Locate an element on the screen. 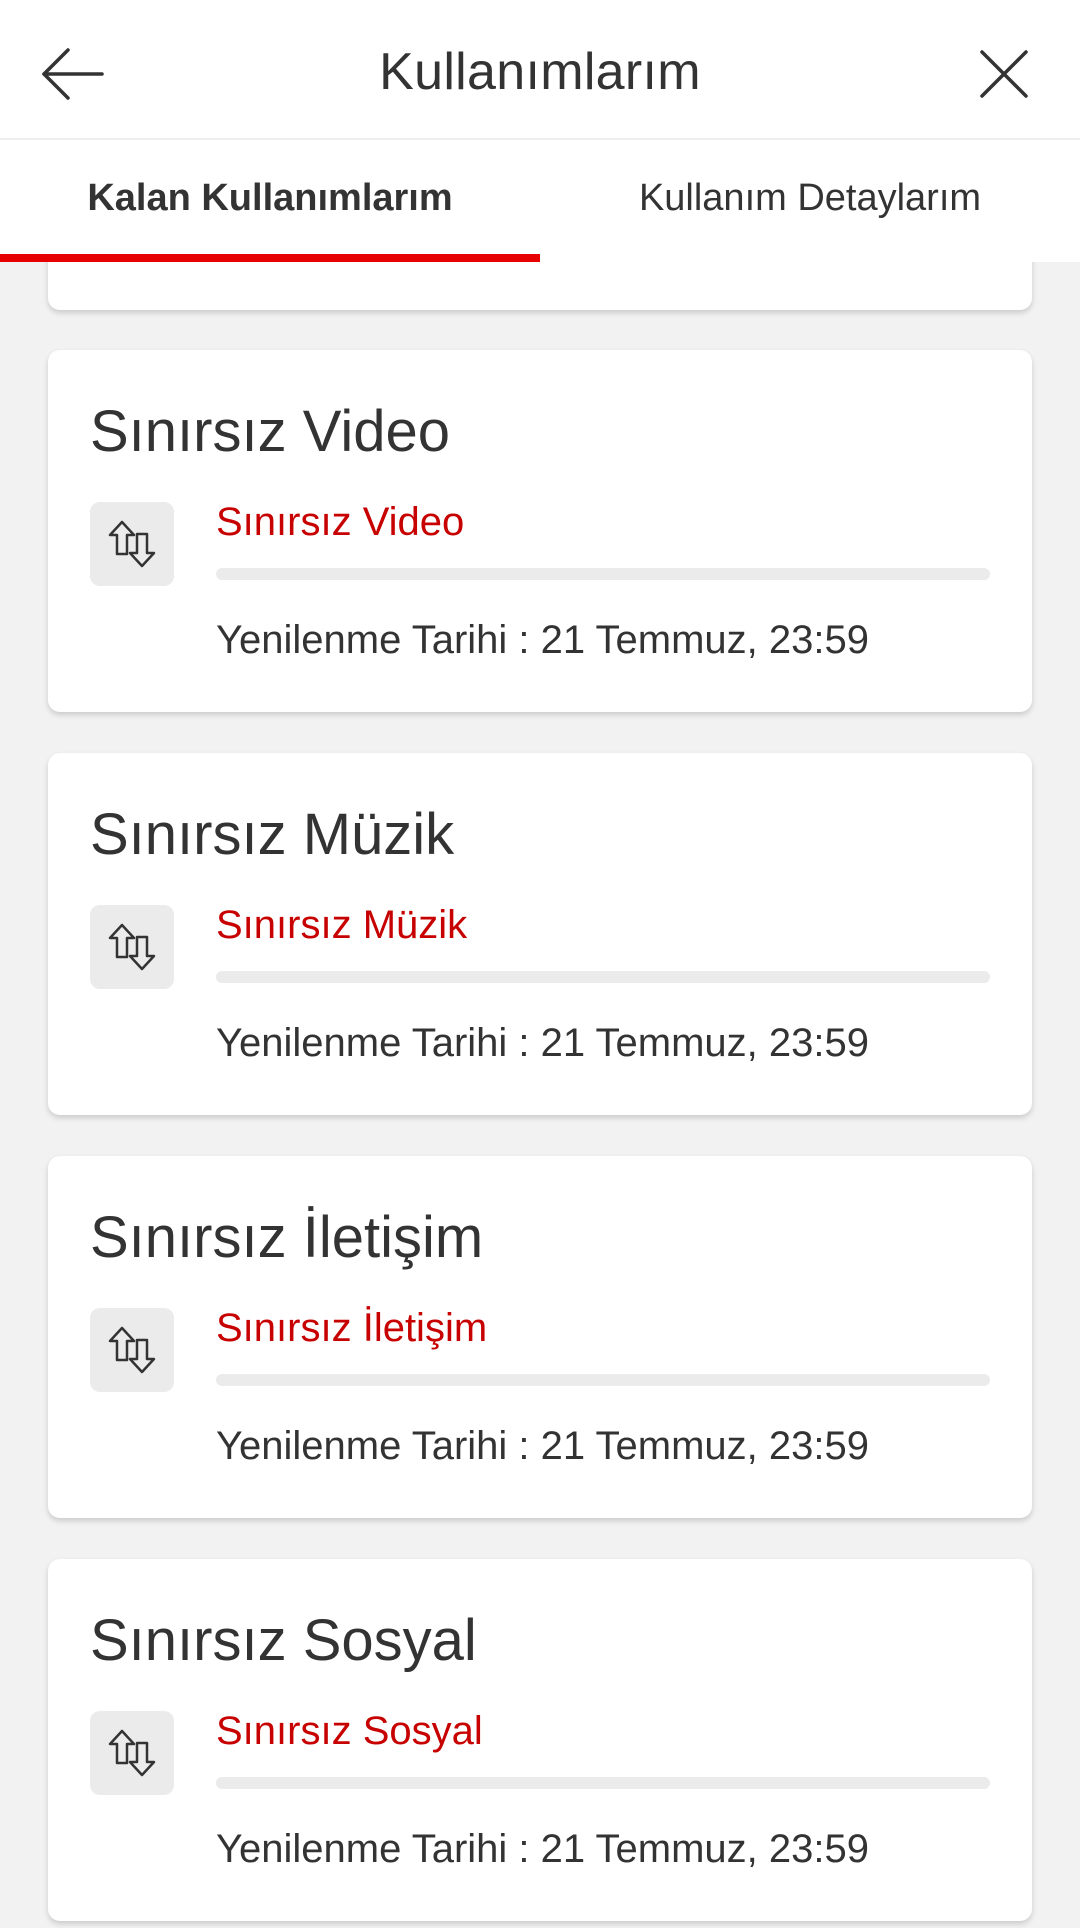 This screenshot has height=1928, width=1080. tab-bar: Kalan Kullanımlarım Kullanım Detaylarım is located at coordinates (540, 201).